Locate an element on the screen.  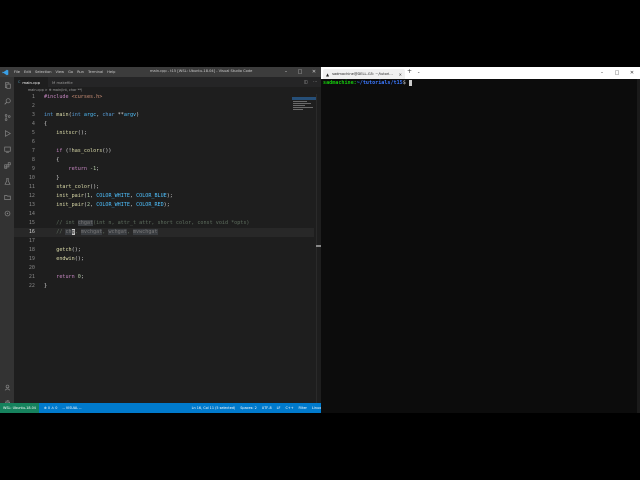
editor-actions: ◫ ⋯ is located at coordinates (310, 81).